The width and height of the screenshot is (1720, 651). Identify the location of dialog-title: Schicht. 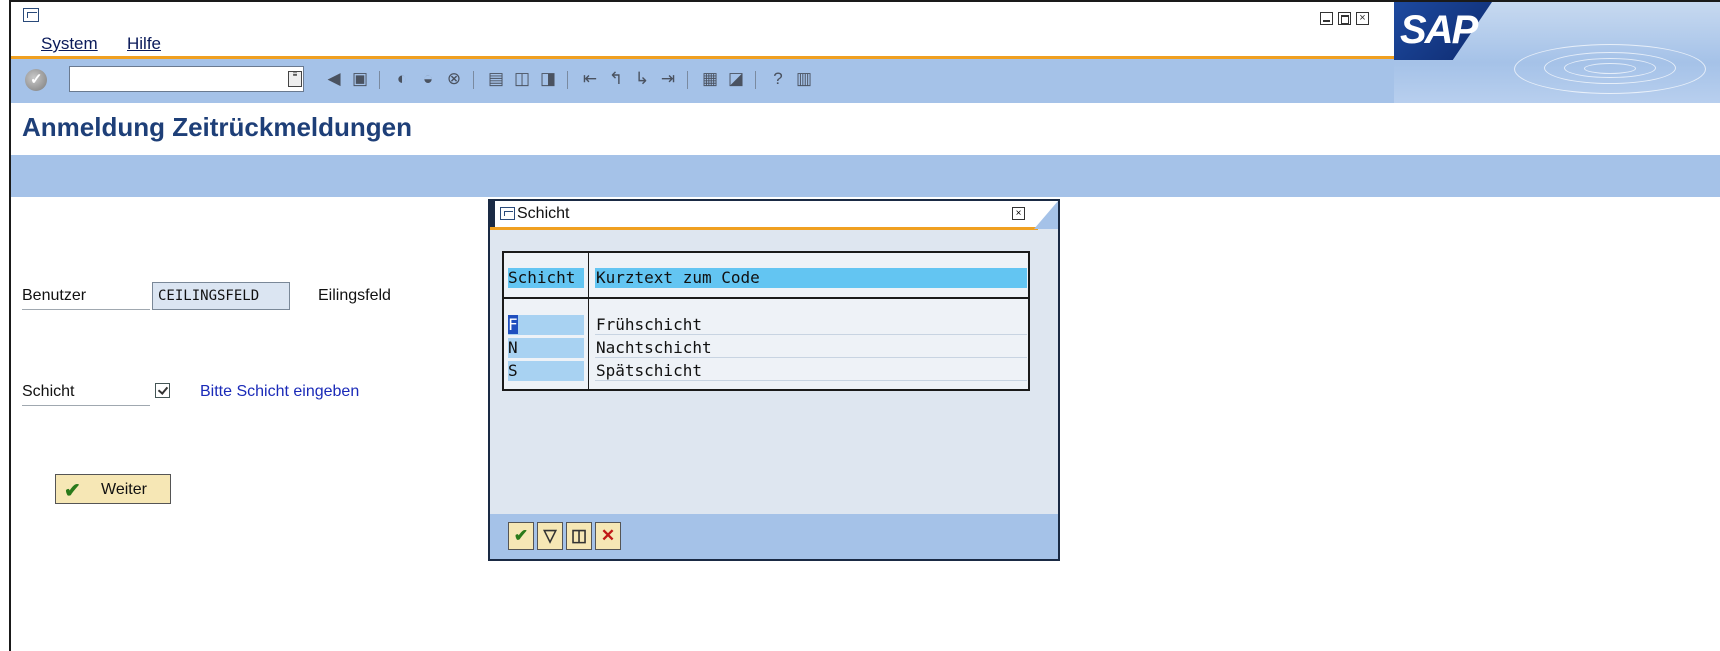
(543, 213).